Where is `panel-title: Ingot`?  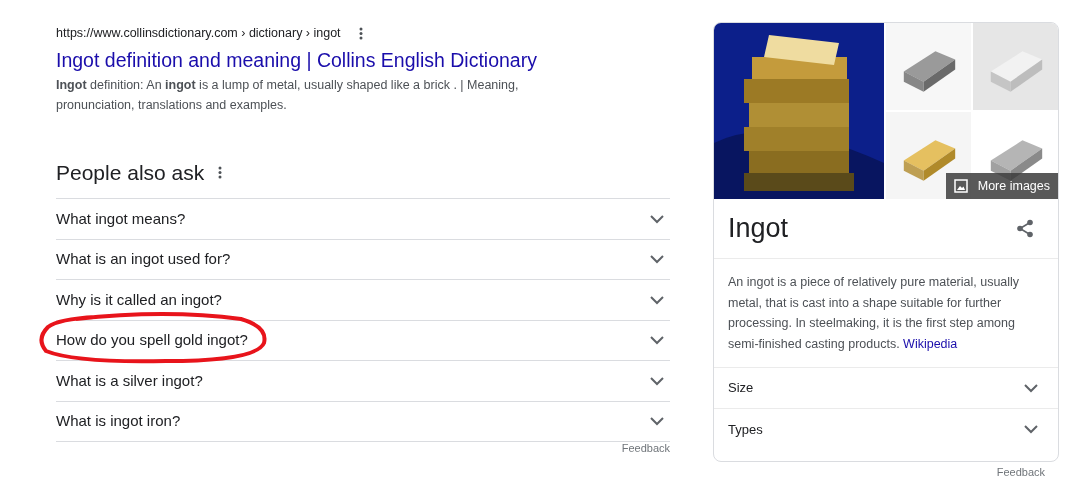
panel-title: Ingot is located at coordinates (758, 229).